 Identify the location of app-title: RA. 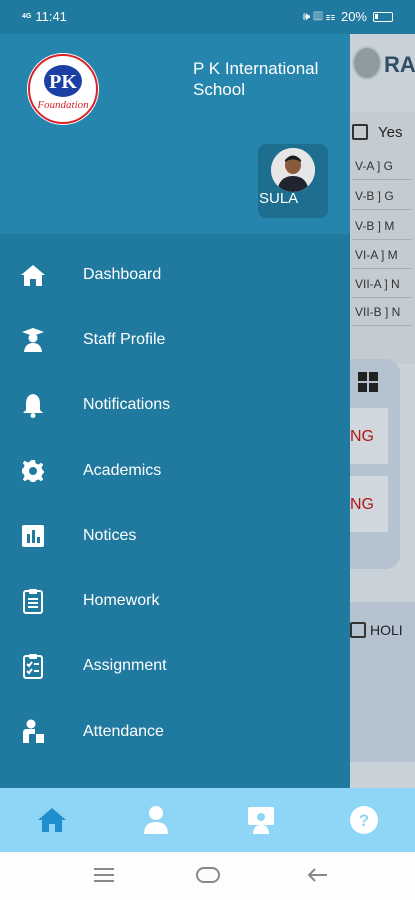
(399, 64).